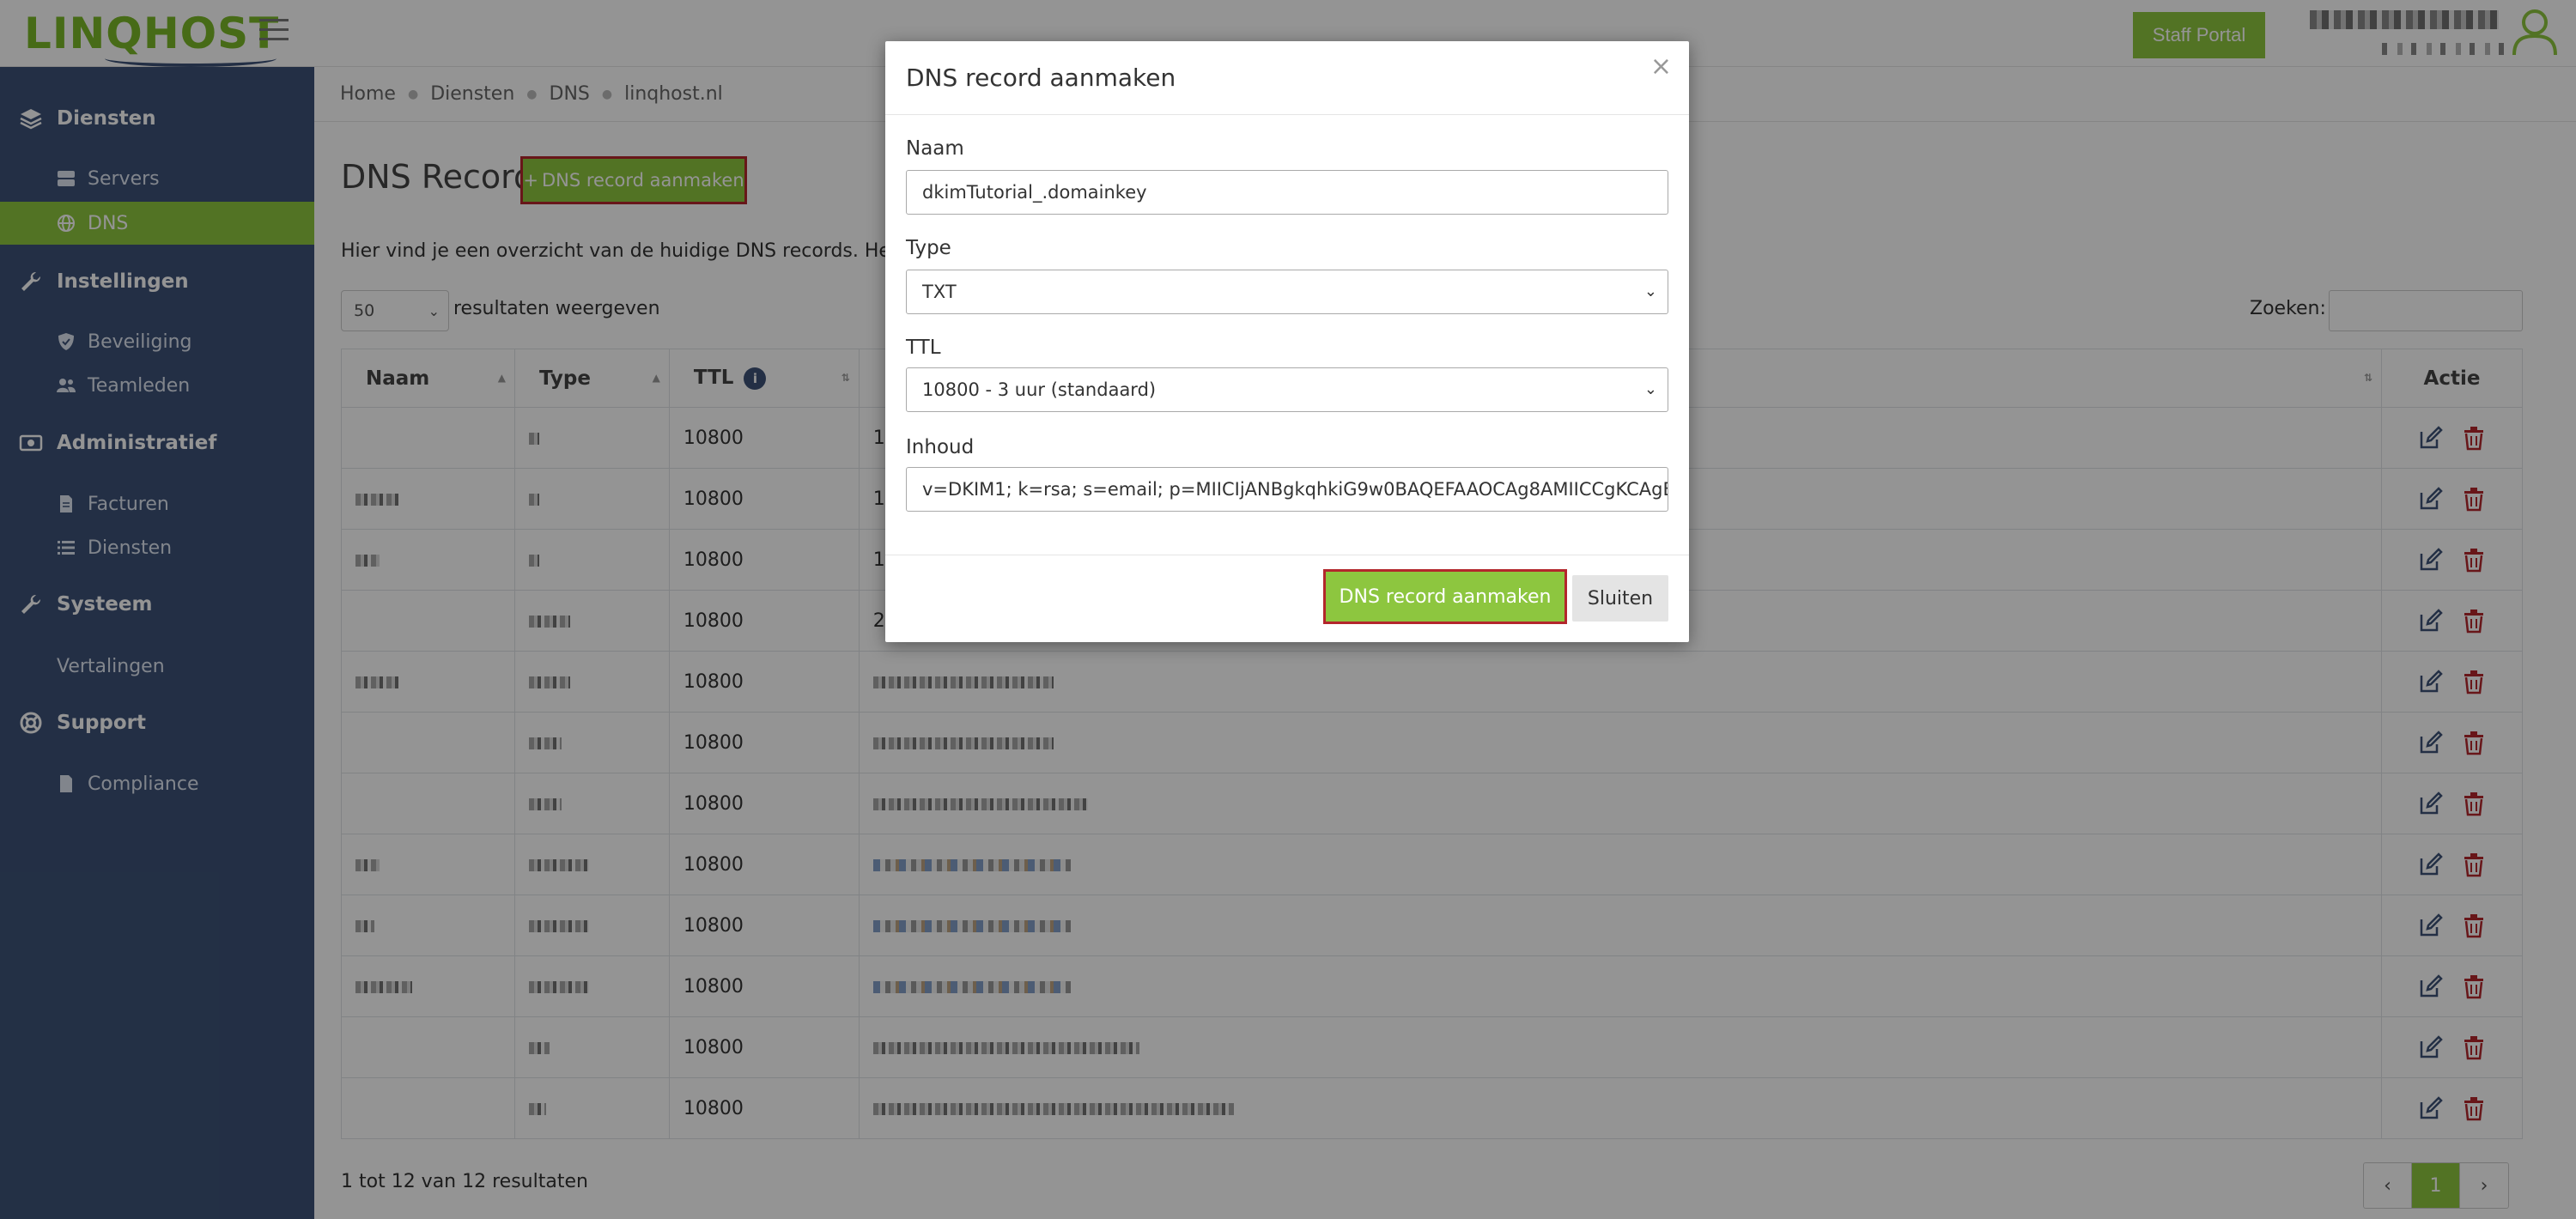 The height and width of the screenshot is (1219, 2576). Describe the element at coordinates (1287, 192) in the screenshot. I see `naam-input: dkimTutorial_.domainkey` at that location.